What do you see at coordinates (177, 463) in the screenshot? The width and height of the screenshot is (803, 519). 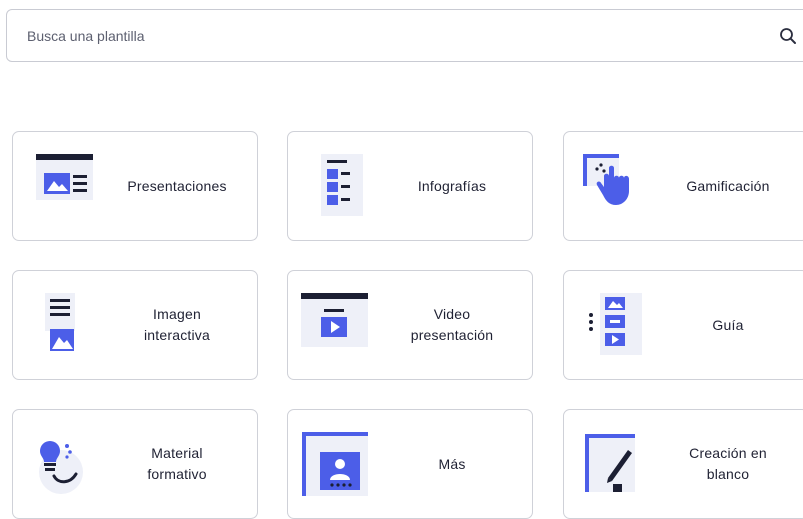 I see `category-label: Material formativo` at bounding box center [177, 463].